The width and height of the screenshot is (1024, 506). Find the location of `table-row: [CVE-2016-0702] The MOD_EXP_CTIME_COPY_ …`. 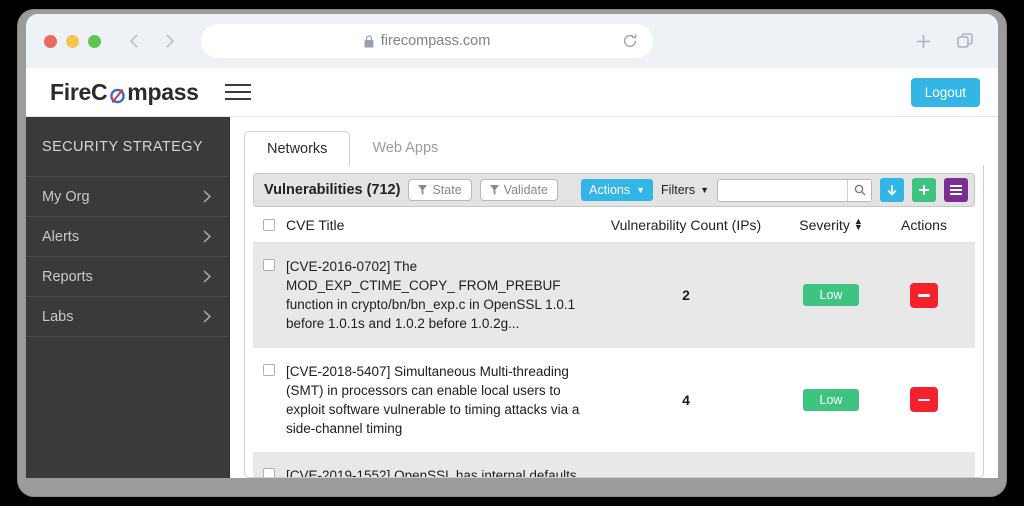

table-row: [CVE-2016-0702] The MOD_EXP_CTIME_COPY_ … is located at coordinates (614, 295).